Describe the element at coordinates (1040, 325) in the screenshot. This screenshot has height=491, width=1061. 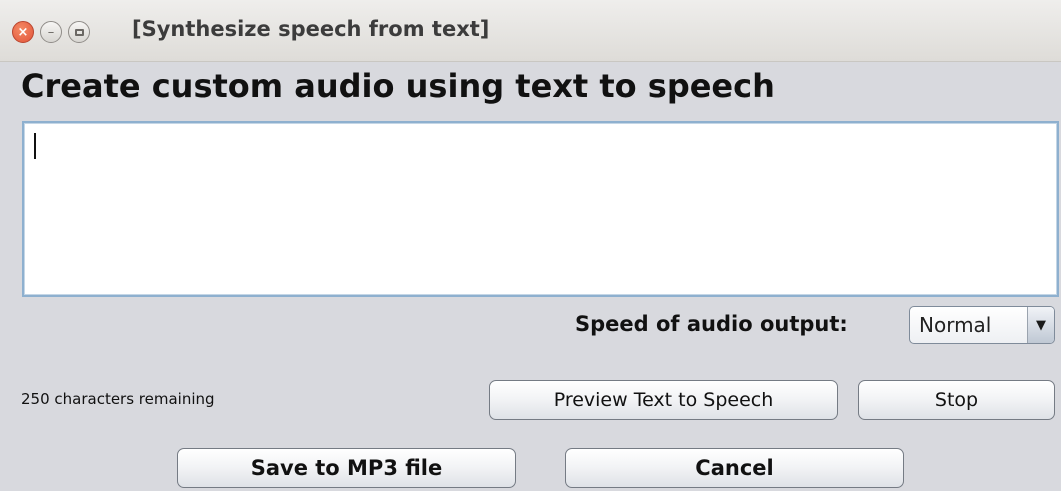
I see `dropdown-arrow-icon: ▼` at that location.